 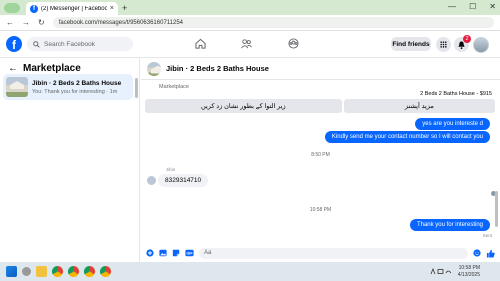 What do you see at coordinates (273, 22) in the screenshot?
I see `url-field: facebook.com/messages/t/9560636160711254` at bounding box center [273, 22].